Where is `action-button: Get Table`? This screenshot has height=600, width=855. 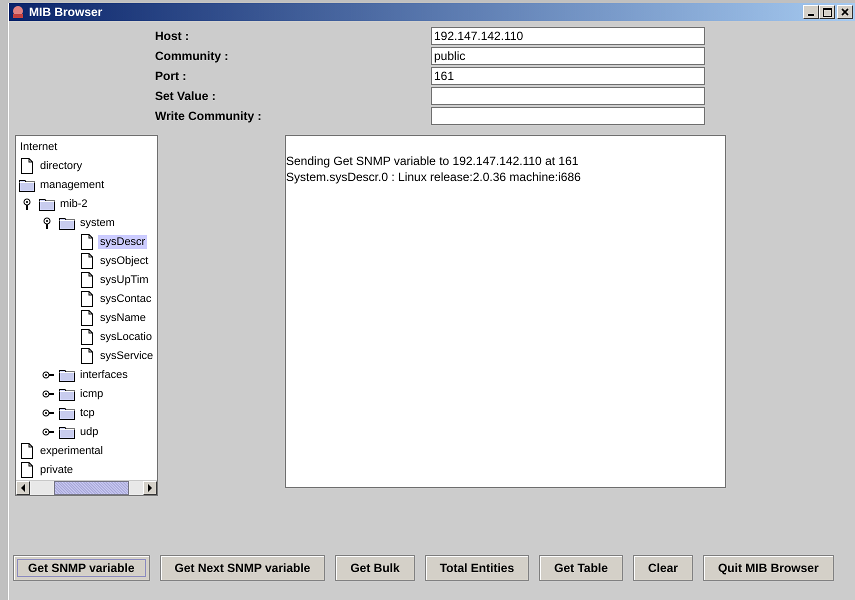
action-button: Get Table is located at coordinates (581, 568).